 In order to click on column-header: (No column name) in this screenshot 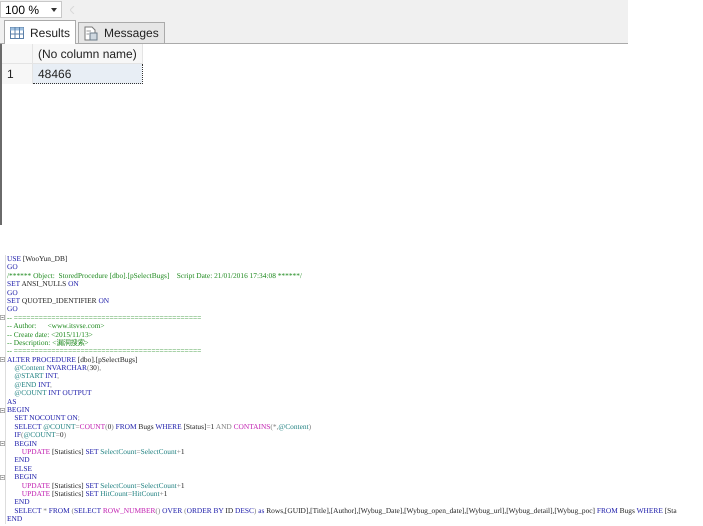, I will do `click(87, 54)`.